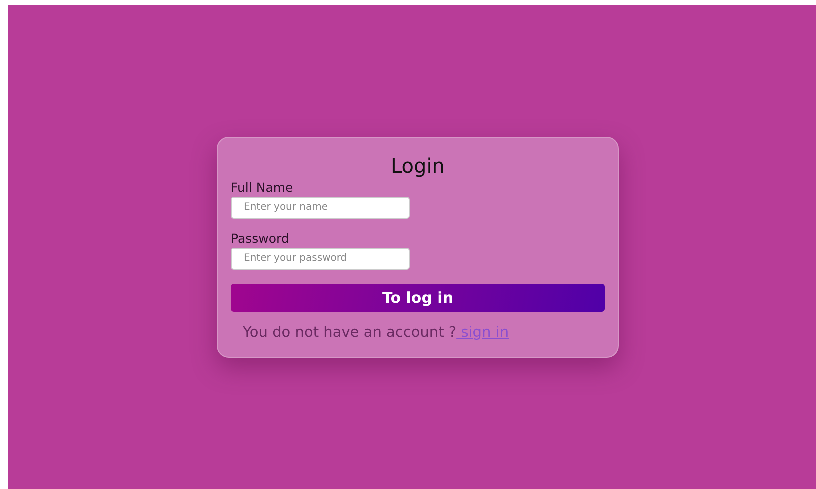 The height and width of the screenshot is (489, 816). What do you see at coordinates (320, 259) in the screenshot?
I see `input-field: Enter your password` at bounding box center [320, 259].